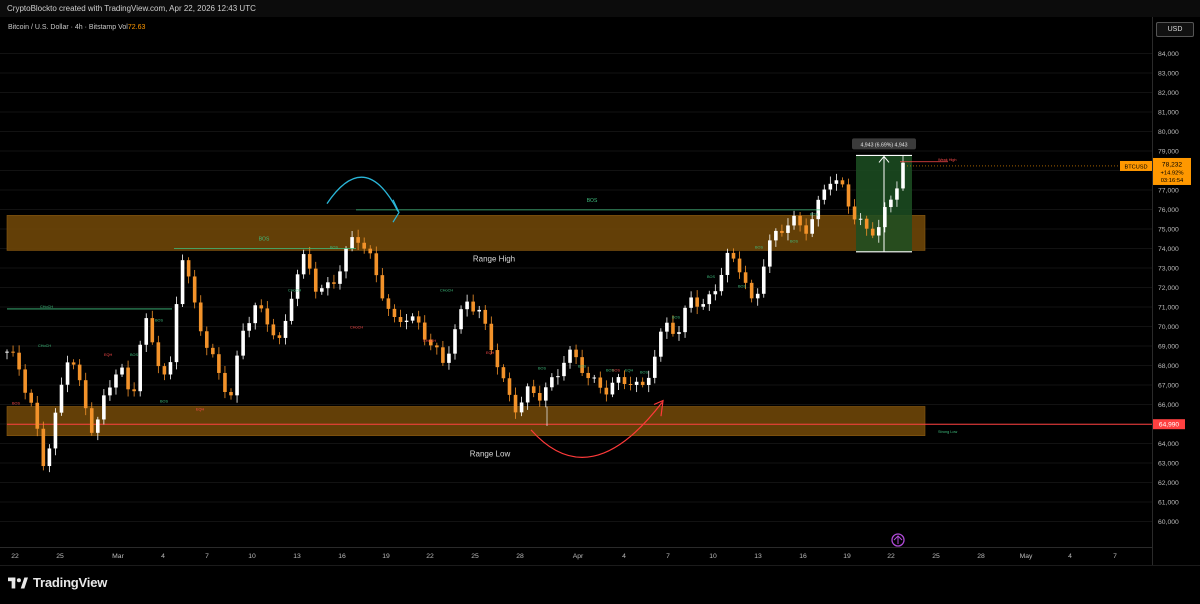 The image size is (1200, 604). Describe the element at coordinates (1168, 230) in the screenshot. I see `y-tick-label: 75,000` at that location.